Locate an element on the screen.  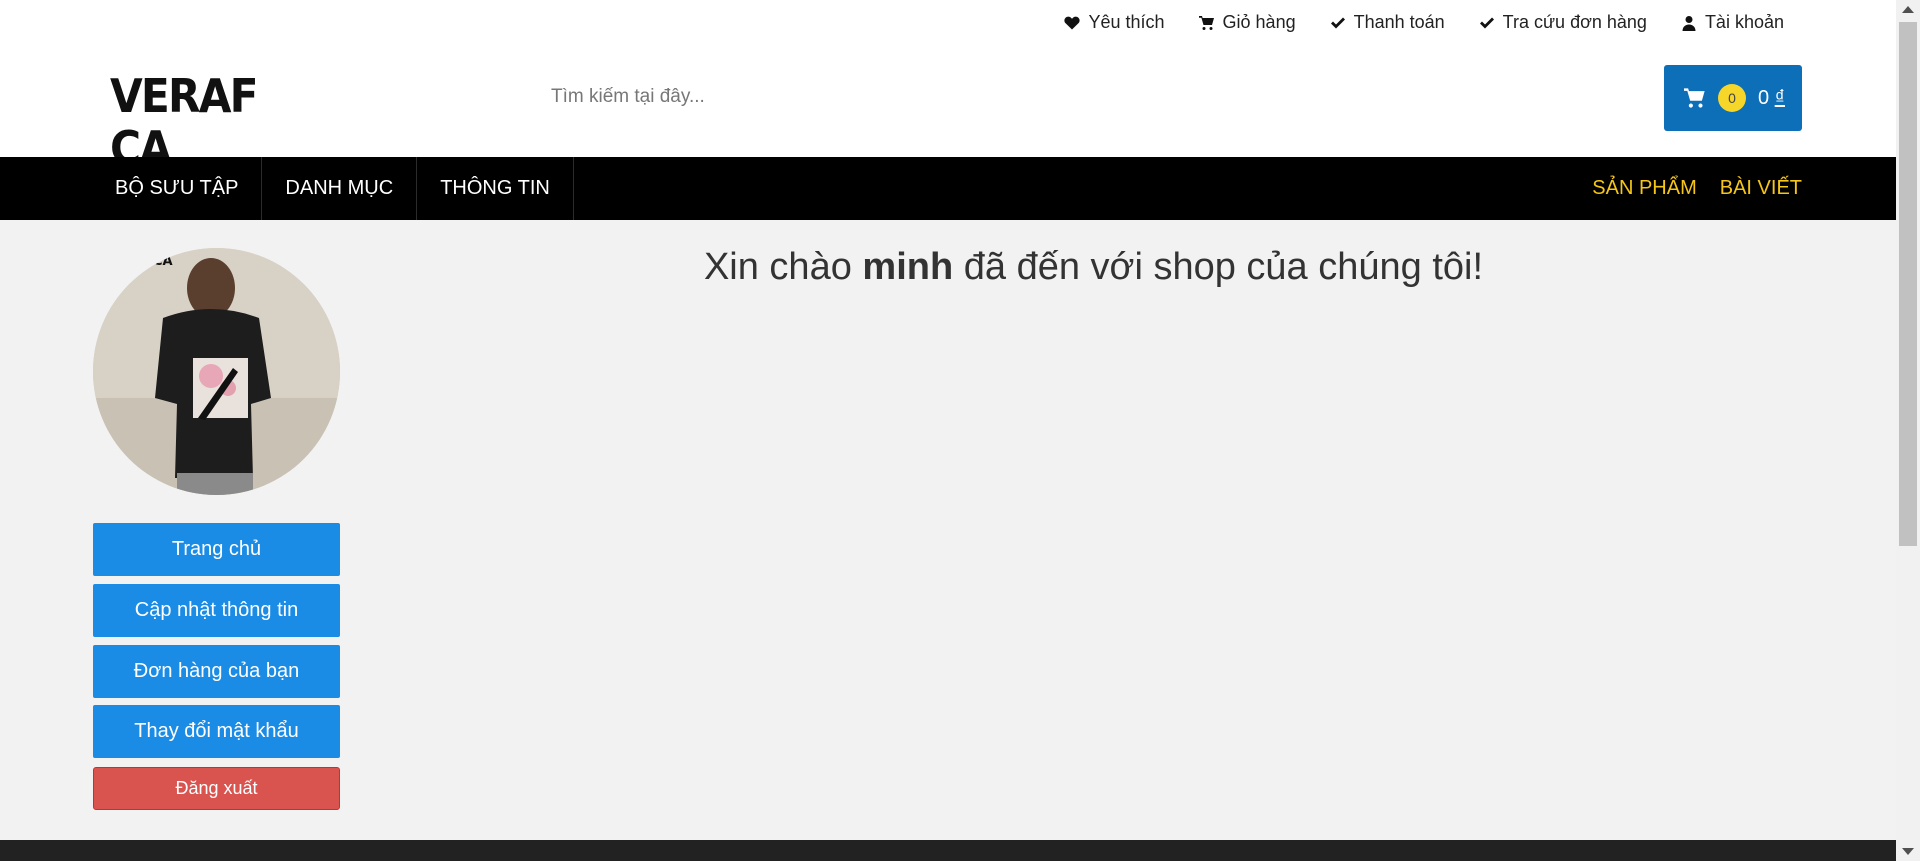
nav-right: SẢN PHẨM BÀI VIẾT is located at coordinates (1697, 188).